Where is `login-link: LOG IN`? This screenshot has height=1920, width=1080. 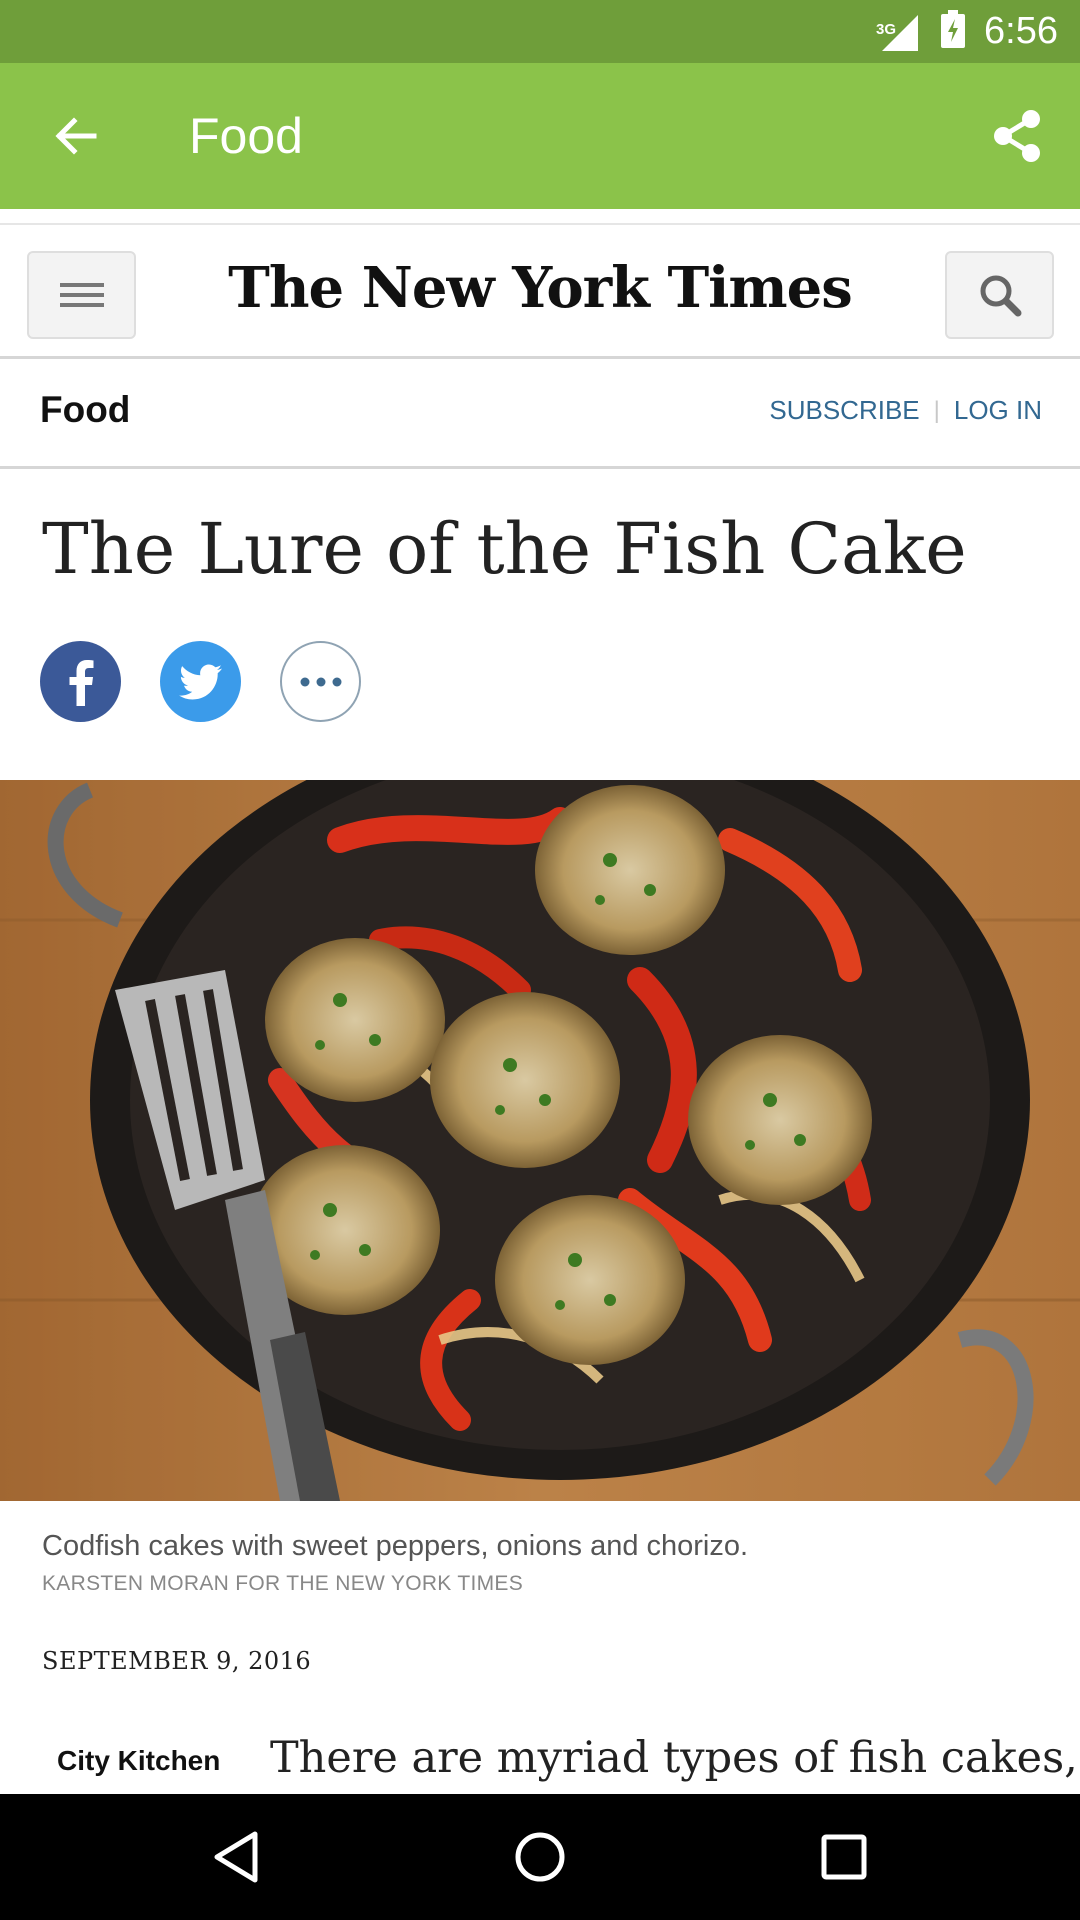 login-link: LOG IN is located at coordinates (998, 410).